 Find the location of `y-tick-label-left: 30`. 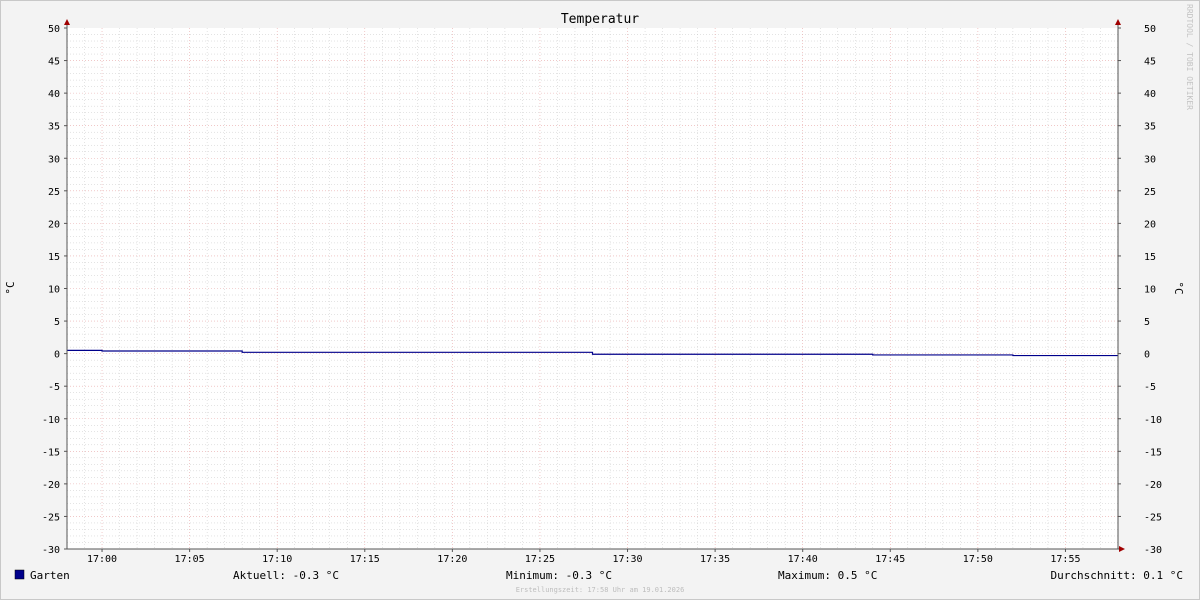

y-tick-label-left: 30 is located at coordinates (54, 159).